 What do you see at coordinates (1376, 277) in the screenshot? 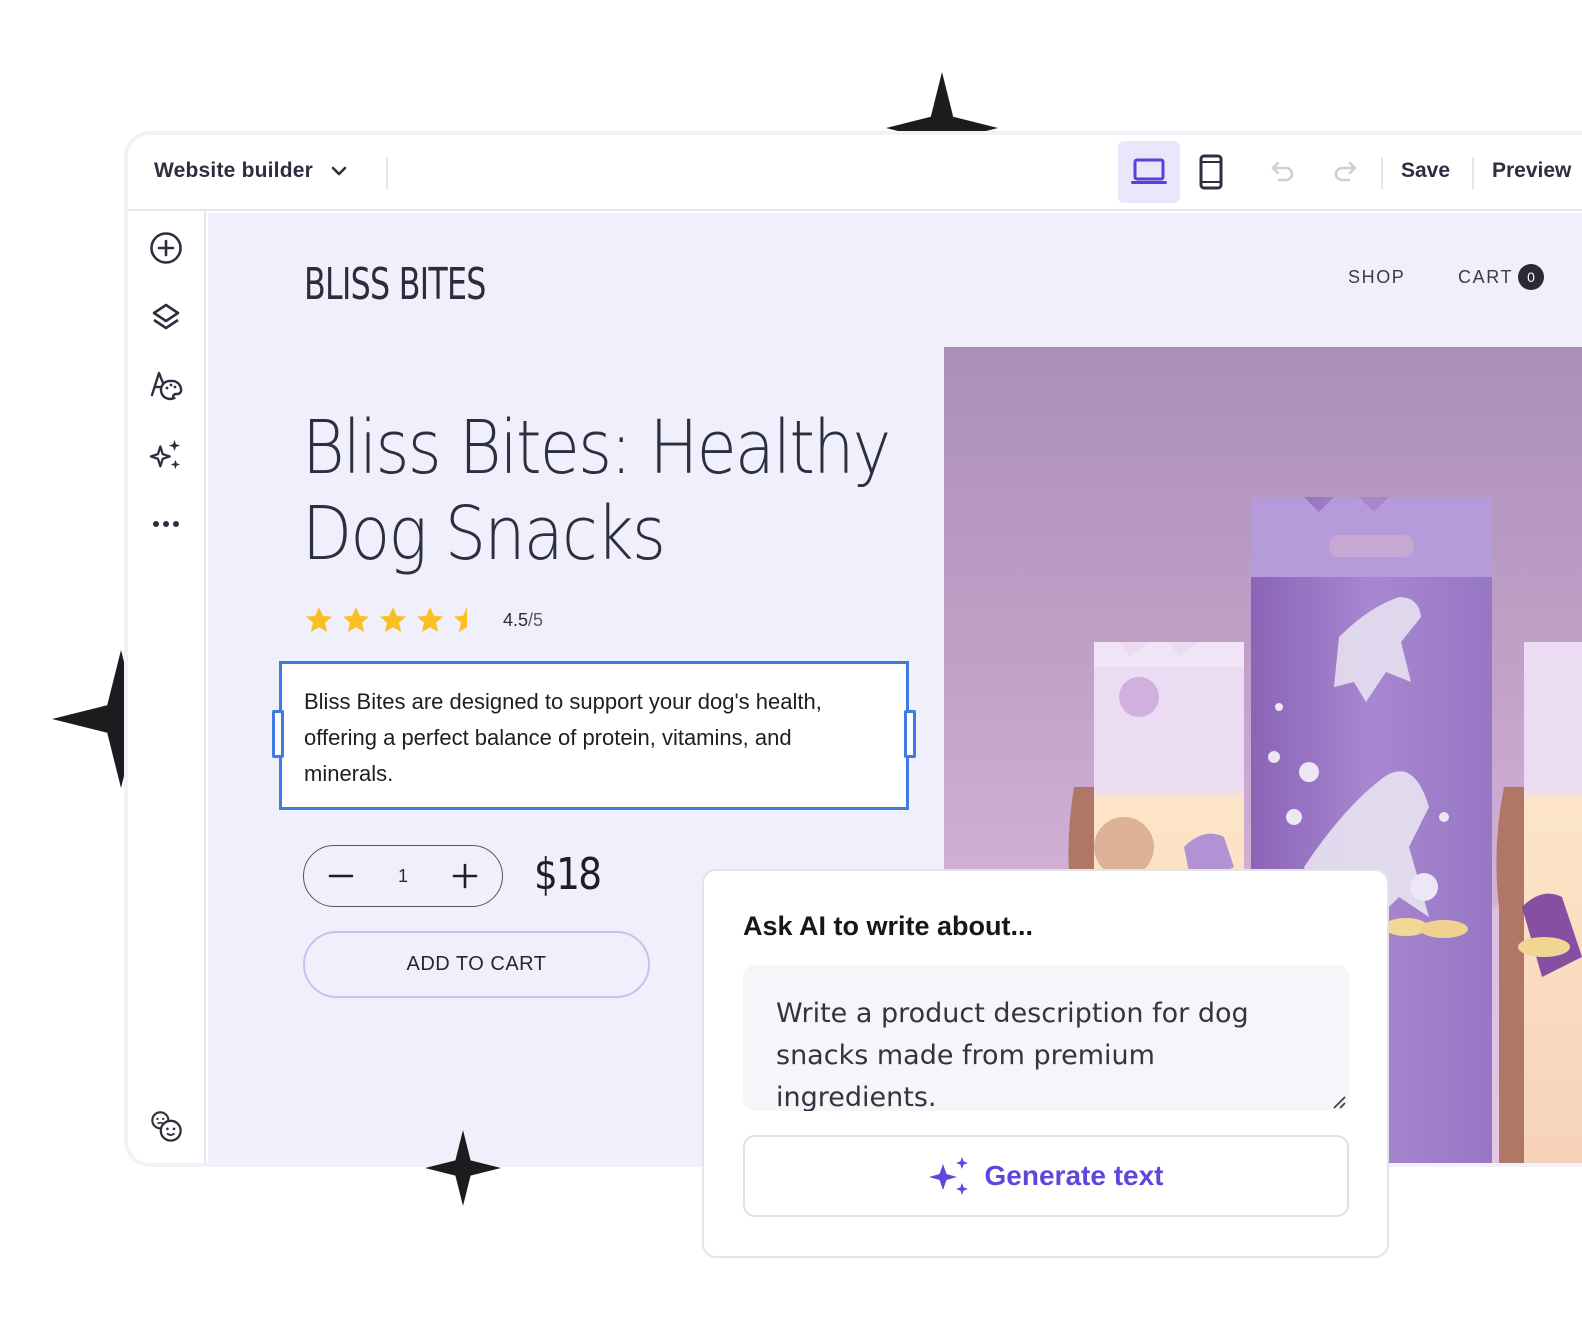
I see `nav-shop-link: SHOP` at bounding box center [1376, 277].